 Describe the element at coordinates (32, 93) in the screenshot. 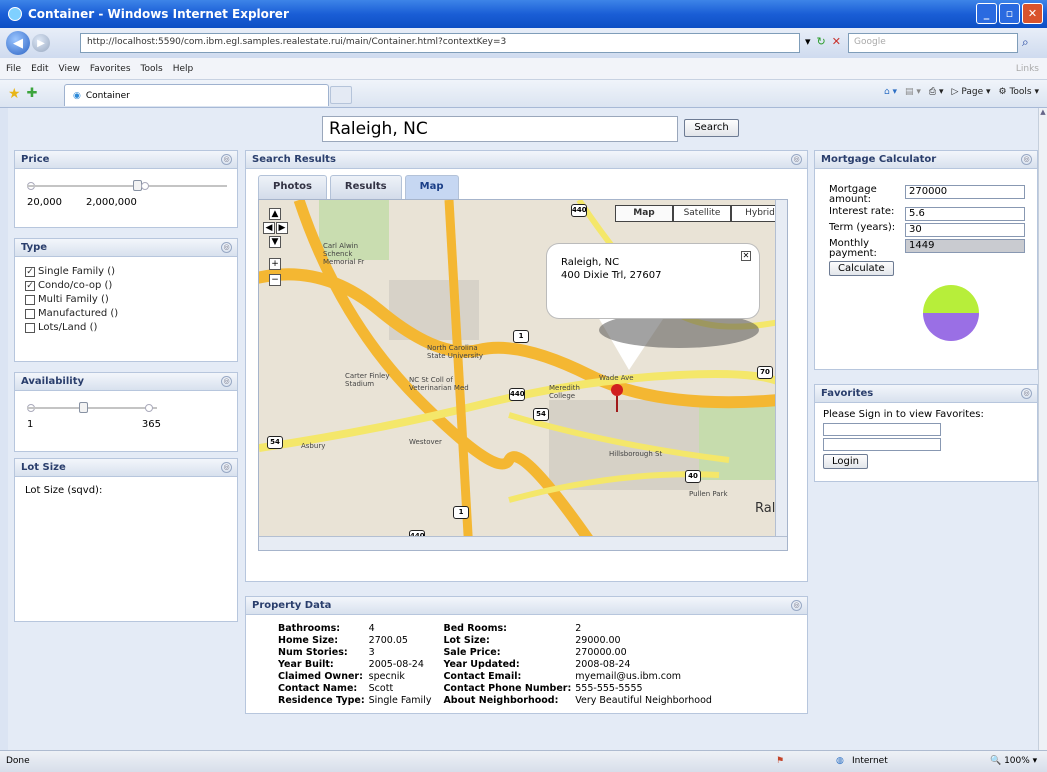

I see `add-favorite-icon: ✚` at that location.